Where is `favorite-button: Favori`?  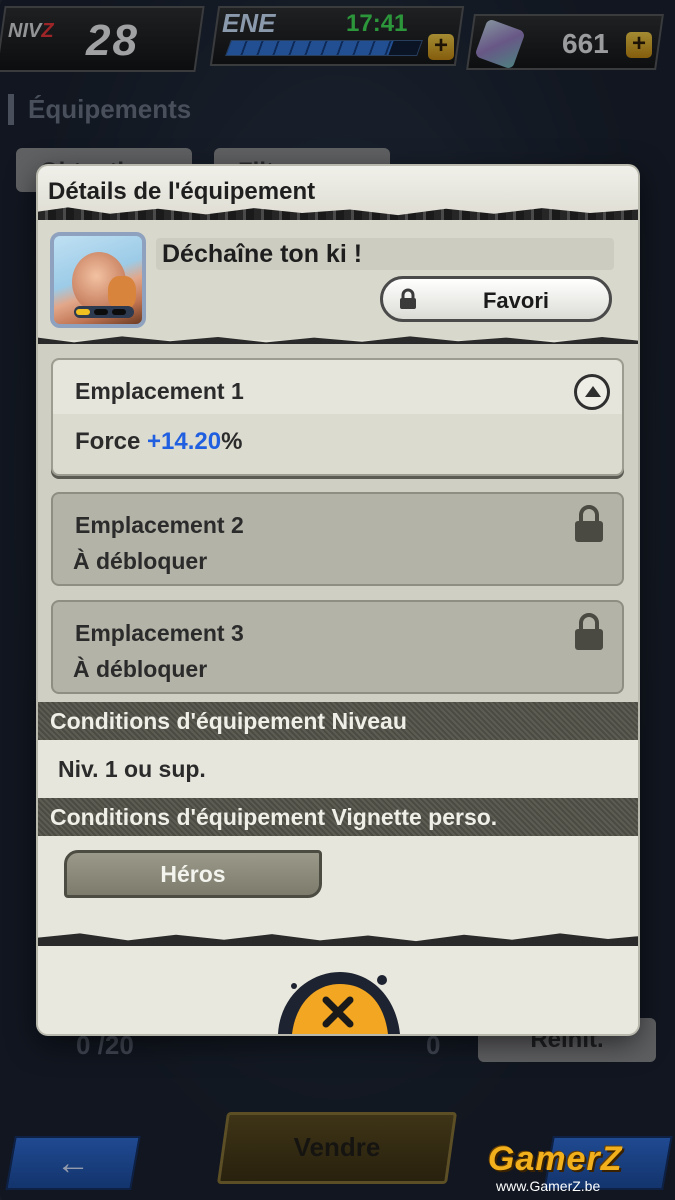
favorite-button: Favori is located at coordinates (496, 299).